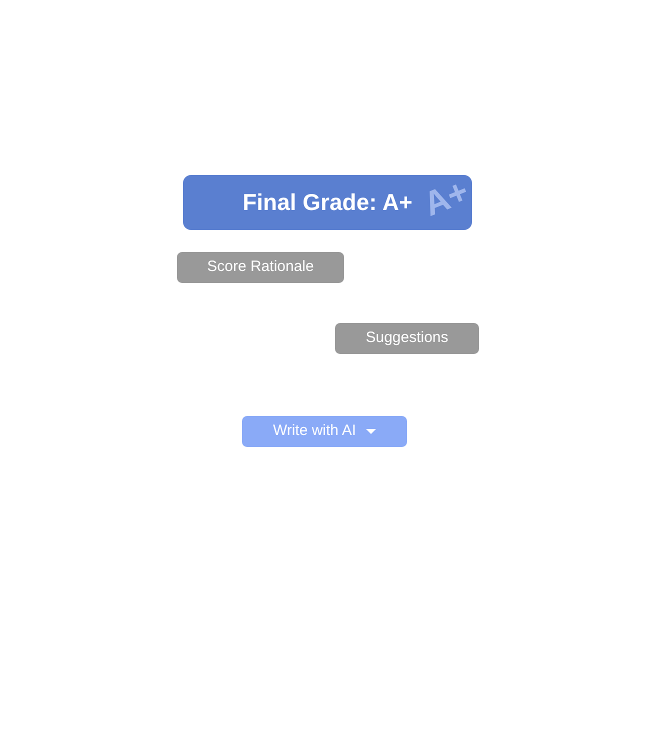 This screenshot has width=658, height=738. Describe the element at coordinates (260, 267) in the screenshot. I see `section-button: Score Rationale` at that location.